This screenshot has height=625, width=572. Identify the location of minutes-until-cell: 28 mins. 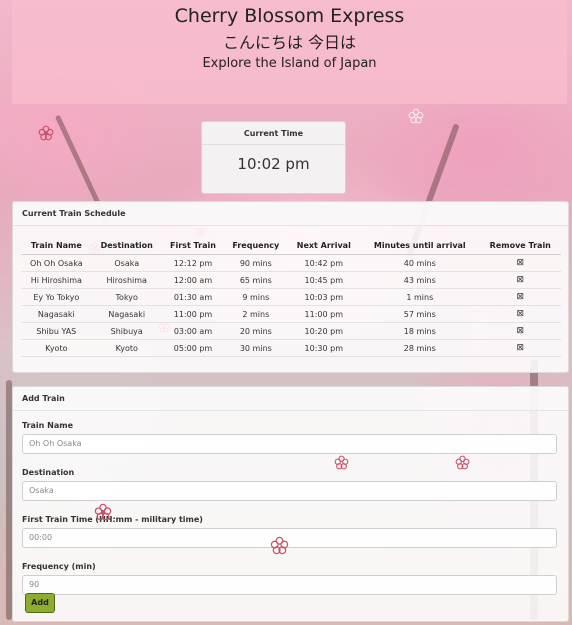
(420, 348).